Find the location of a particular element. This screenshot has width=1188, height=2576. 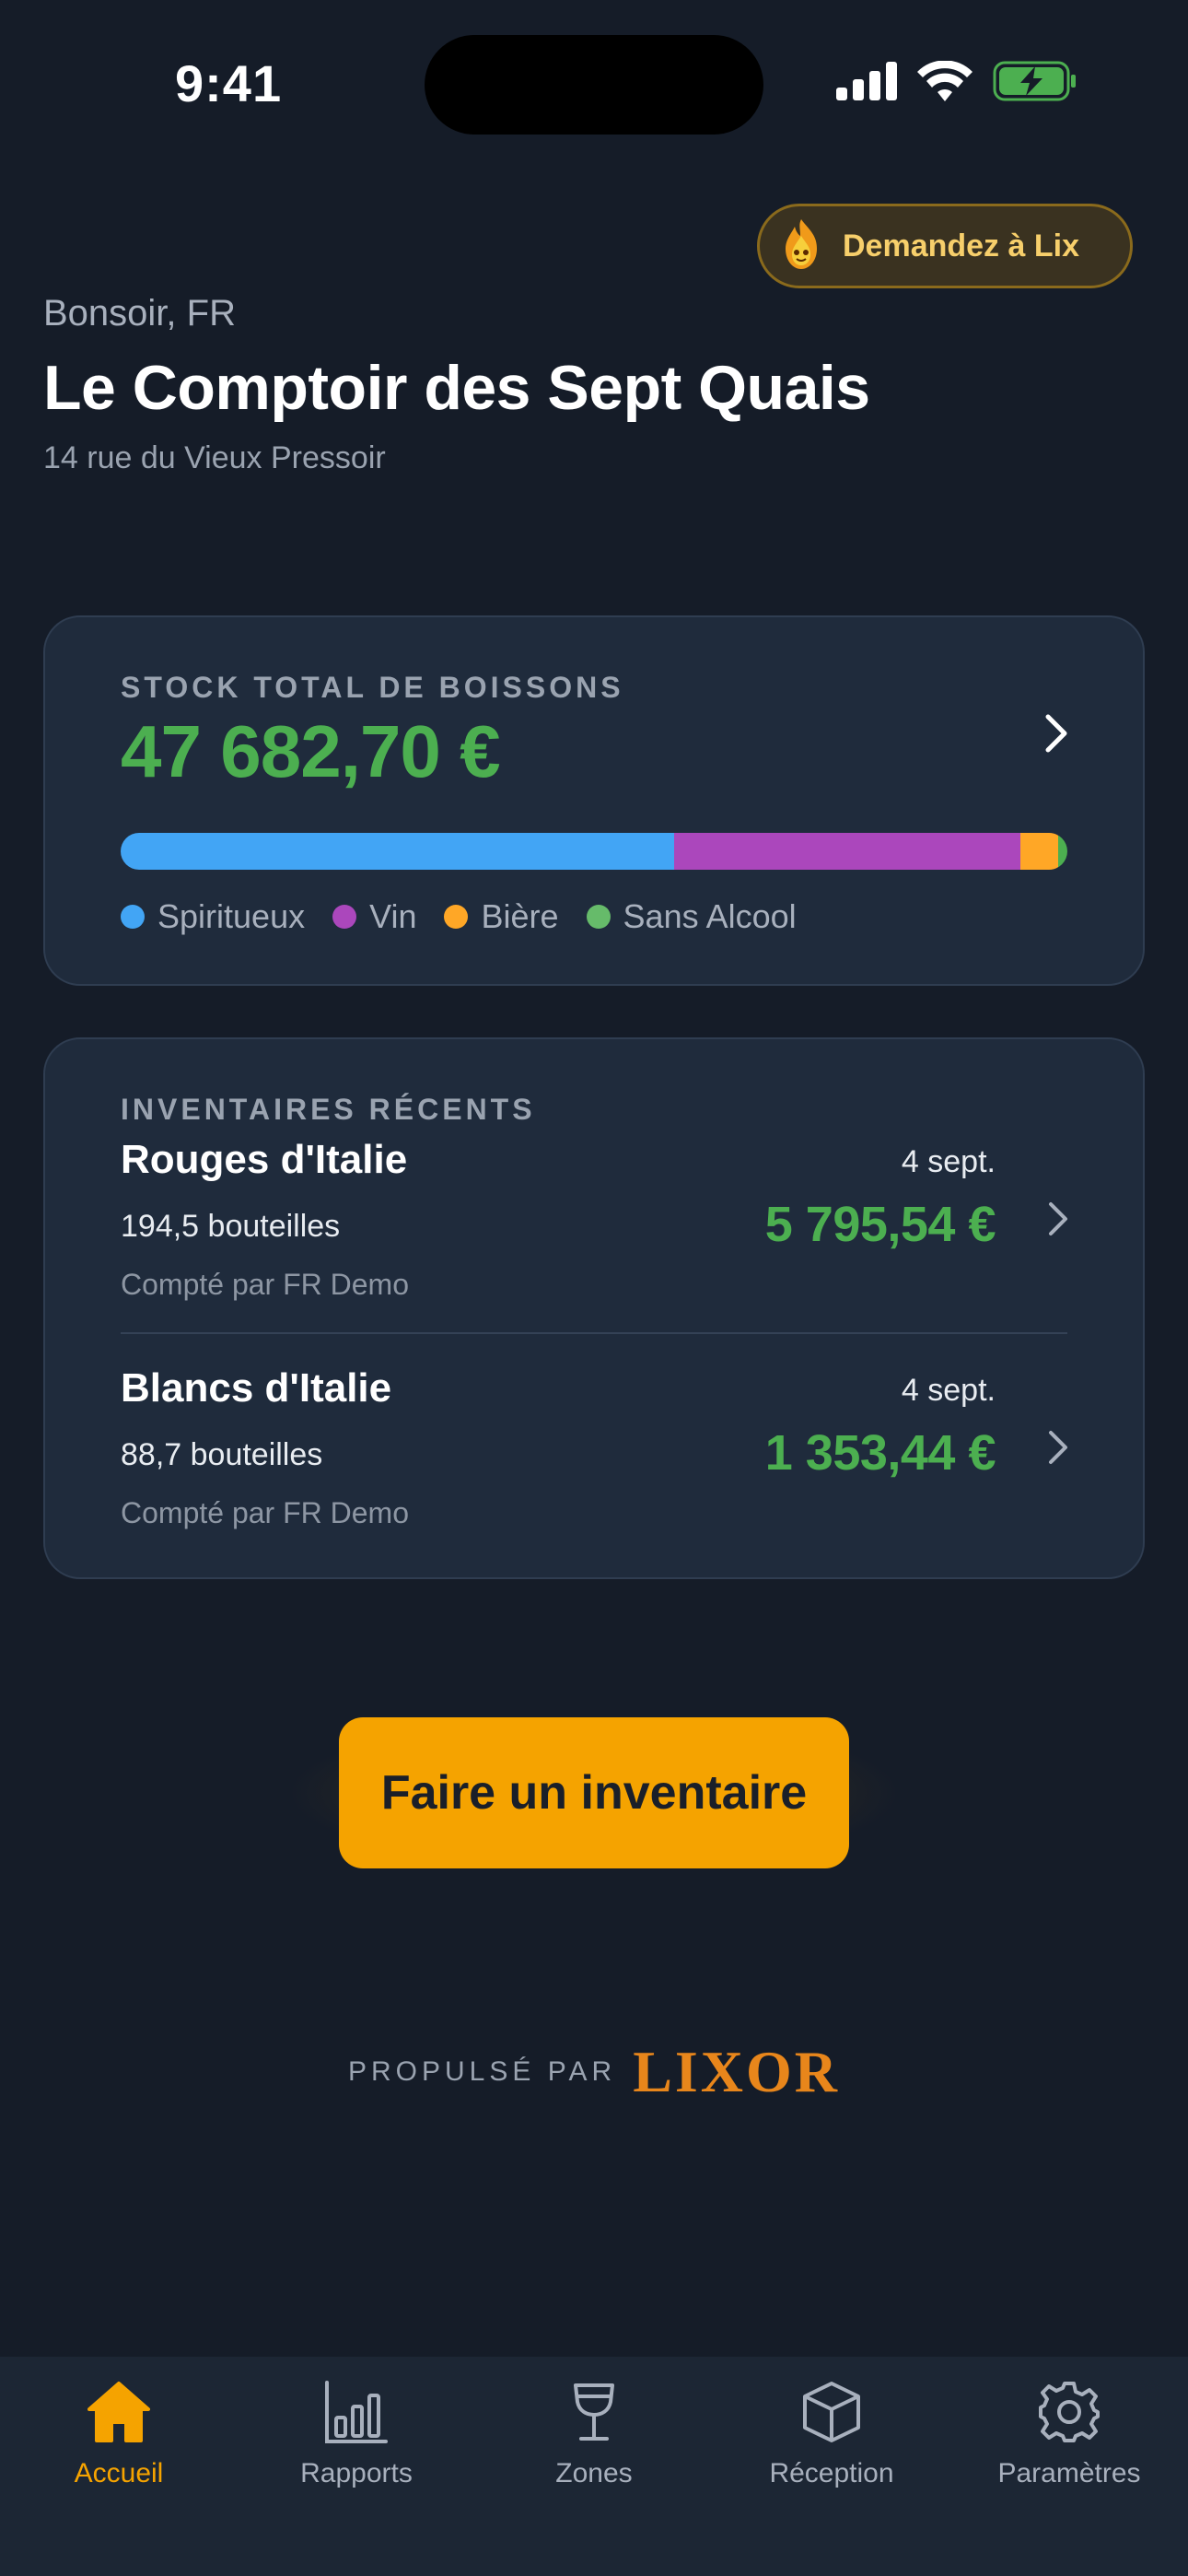

recent-inventories-label: INVENTAIRES RÉCENTS is located at coordinates (328, 1109).